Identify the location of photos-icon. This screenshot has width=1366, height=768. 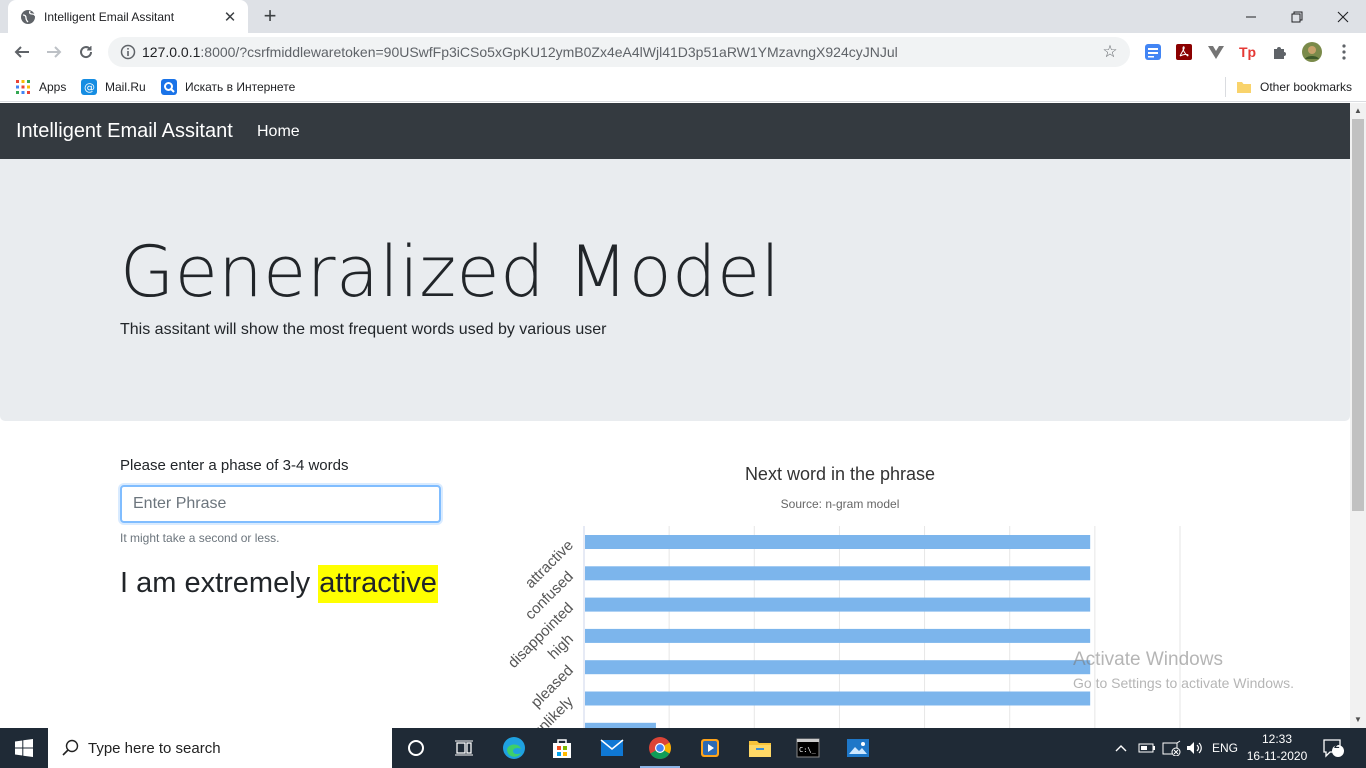
(858, 748).